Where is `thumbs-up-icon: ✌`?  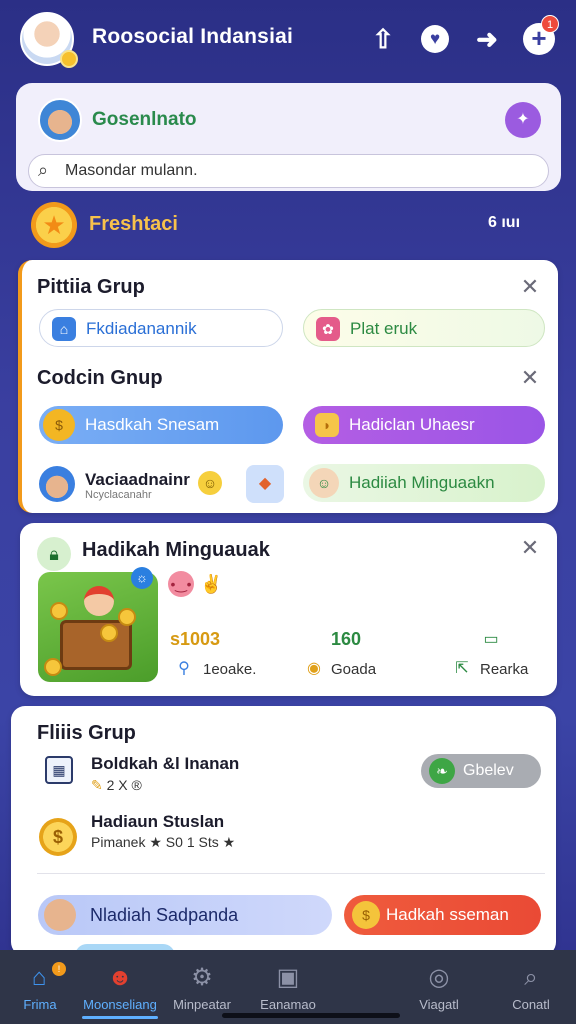 thumbs-up-icon: ✌ is located at coordinates (211, 584).